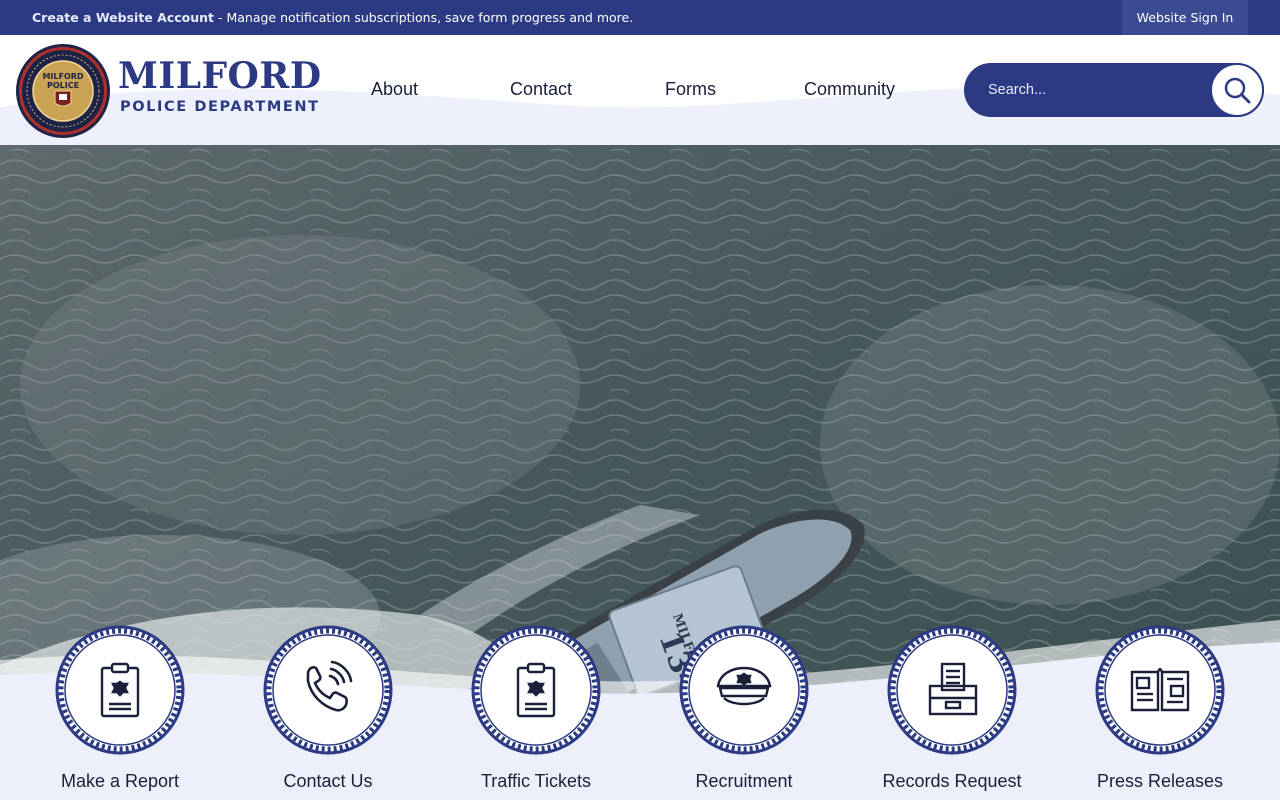  Describe the element at coordinates (63, 91) in the screenshot. I see `police-seal-logo: MILFORD POLICE` at that location.